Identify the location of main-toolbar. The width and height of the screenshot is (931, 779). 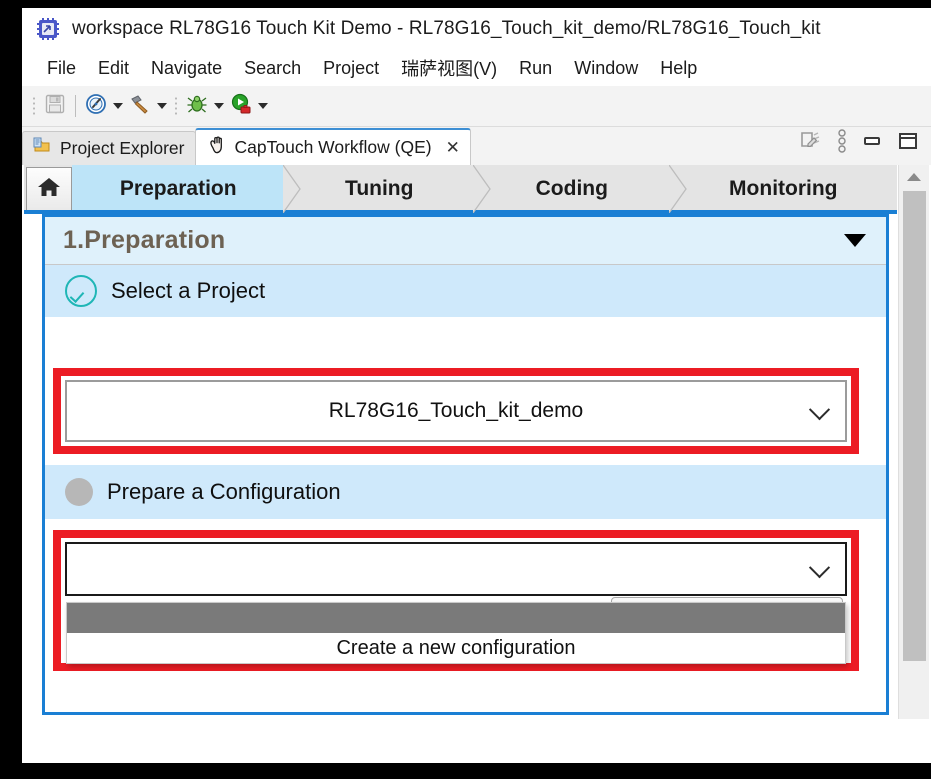
(476, 106).